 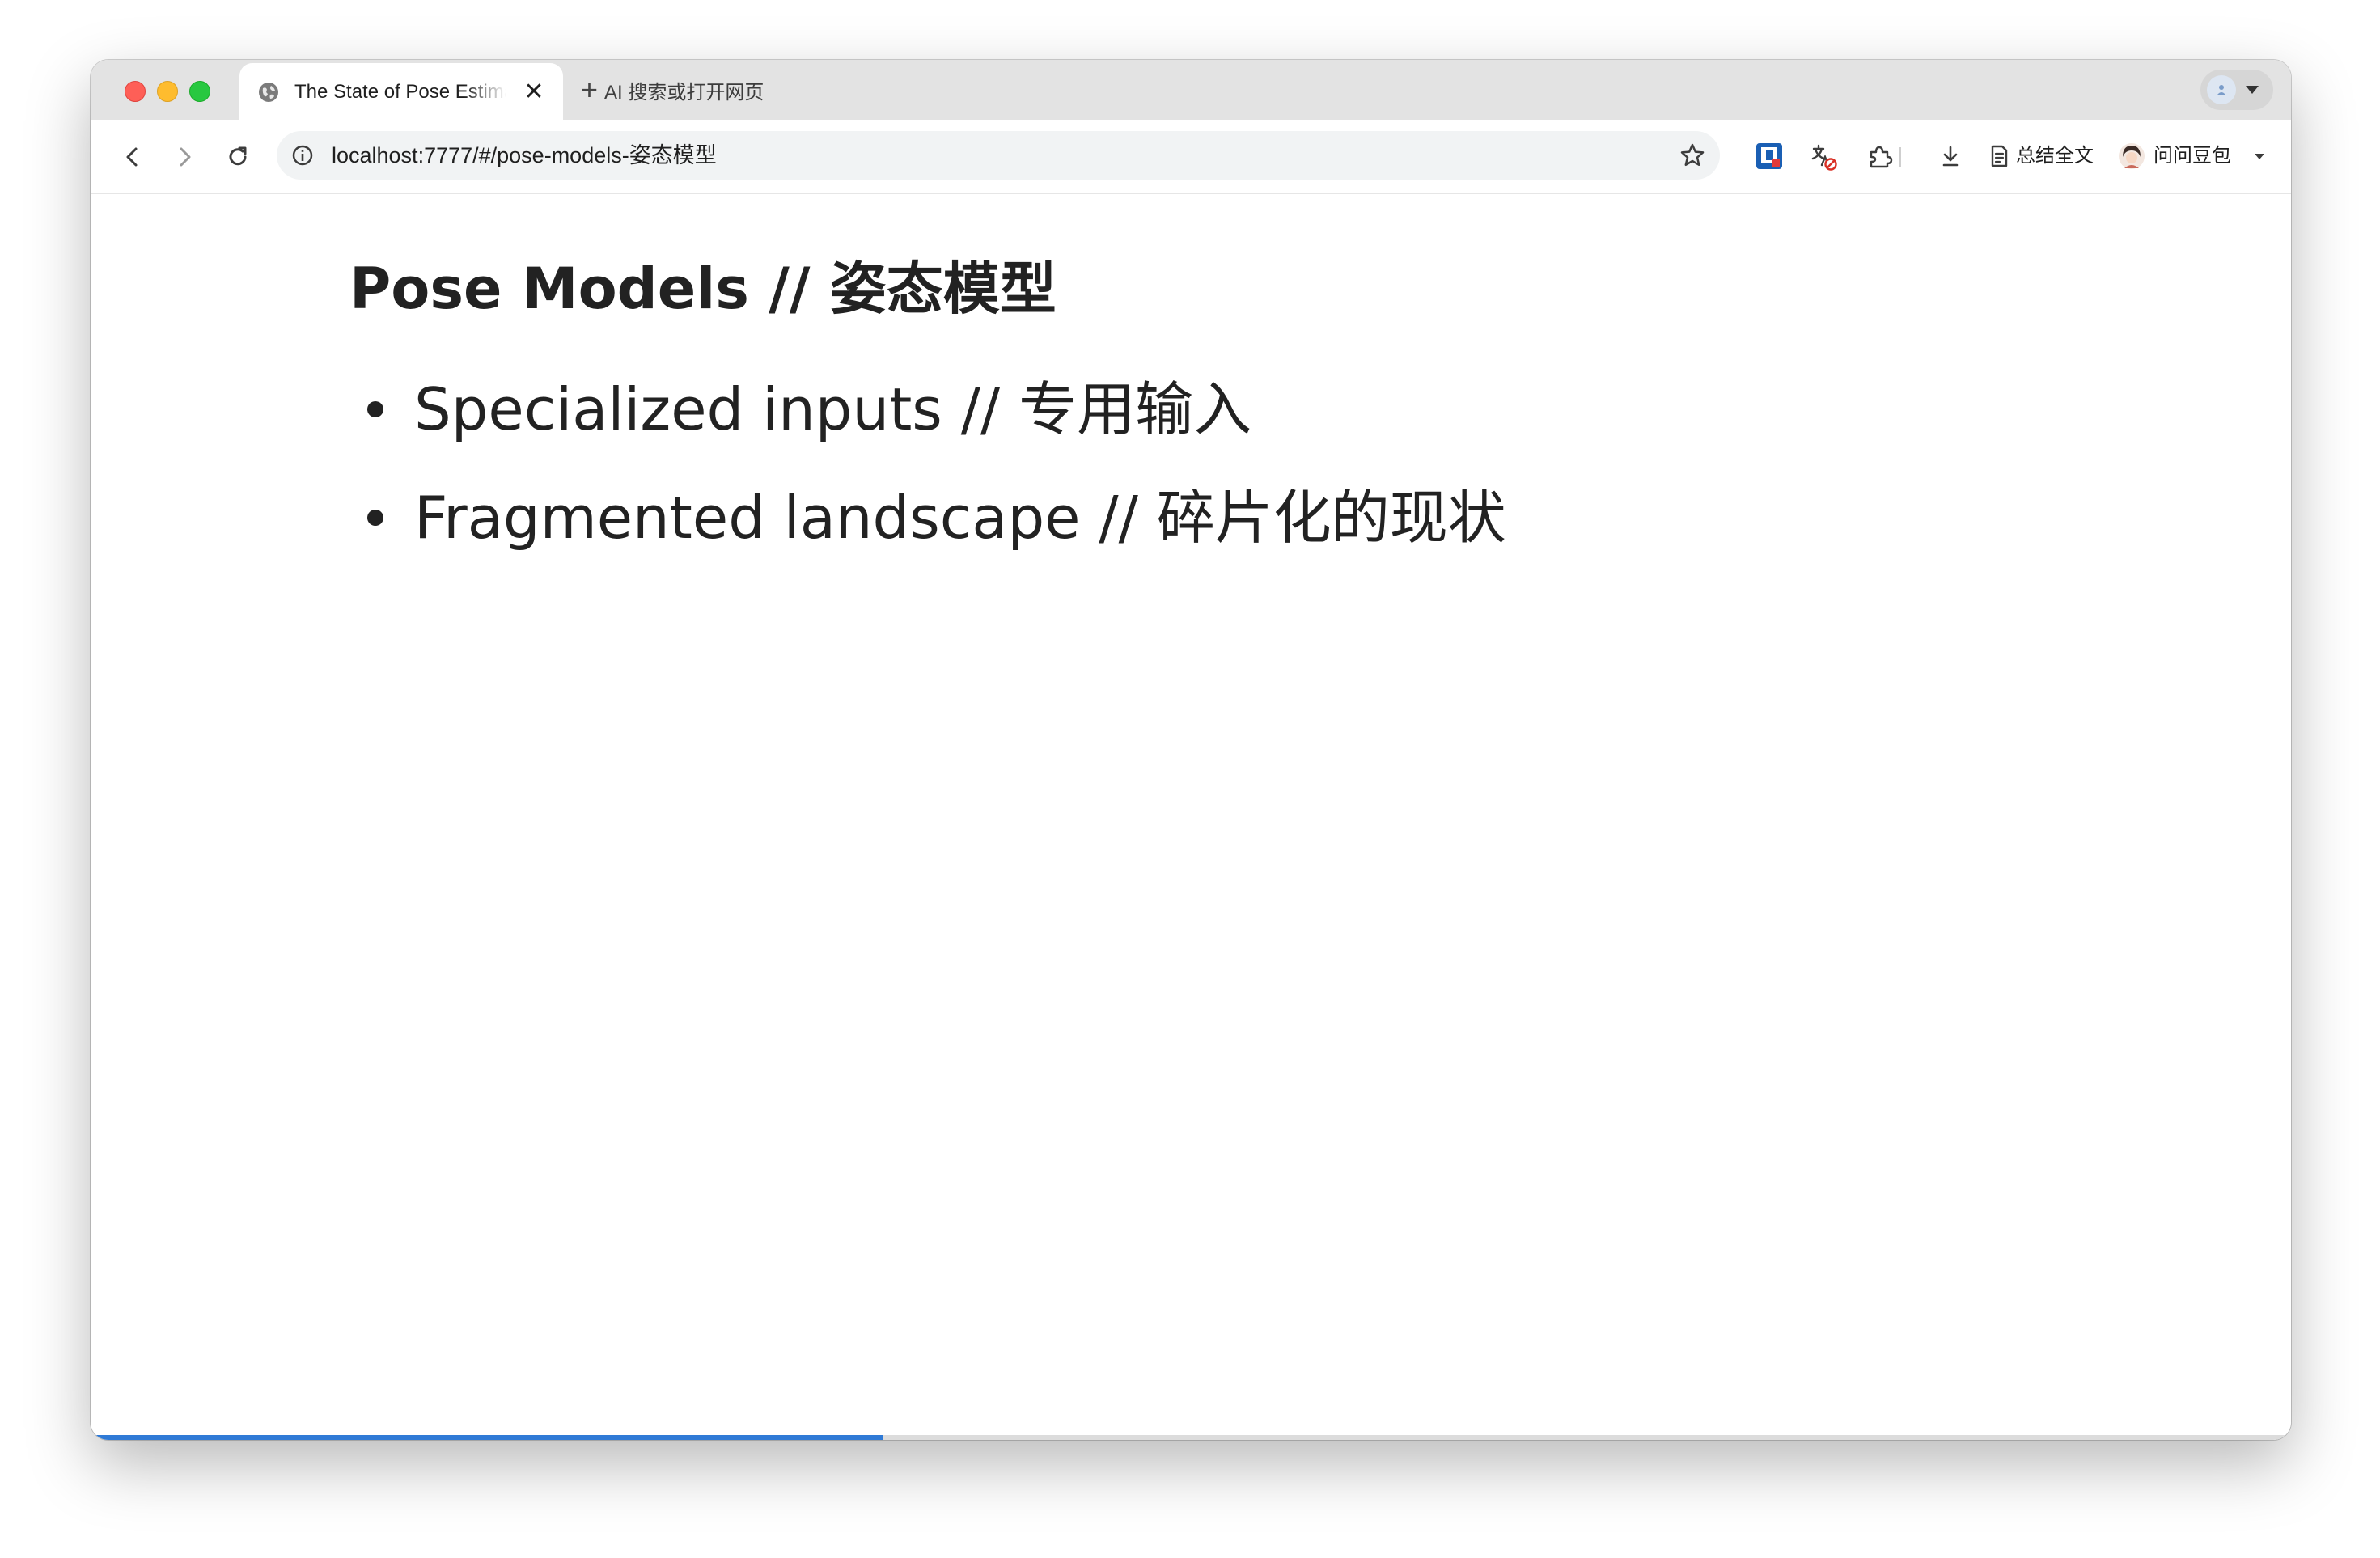 What do you see at coordinates (1900, 157) in the screenshot?
I see `toolbar-divider` at bounding box center [1900, 157].